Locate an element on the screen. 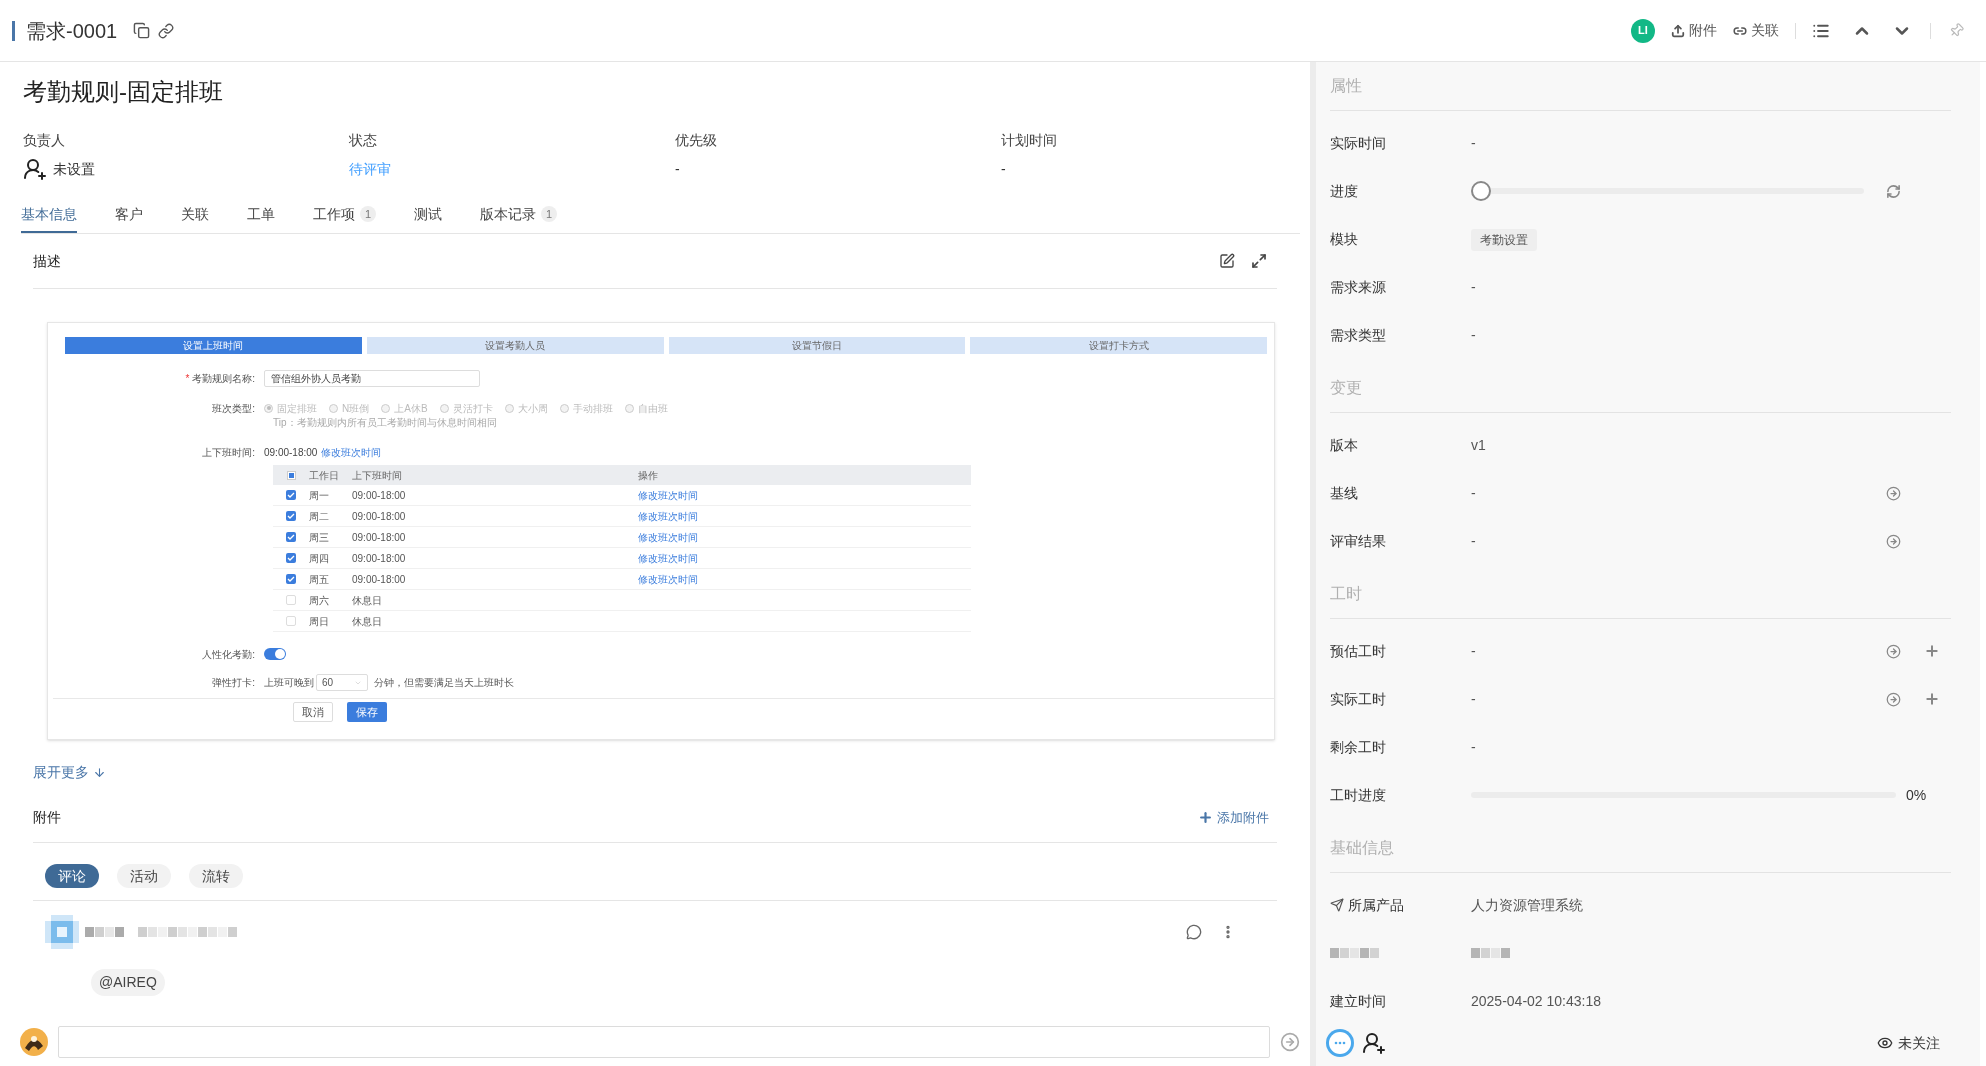 This screenshot has width=1986, height=1066. field-value: 待评审 is located at coordinates (370, 169).